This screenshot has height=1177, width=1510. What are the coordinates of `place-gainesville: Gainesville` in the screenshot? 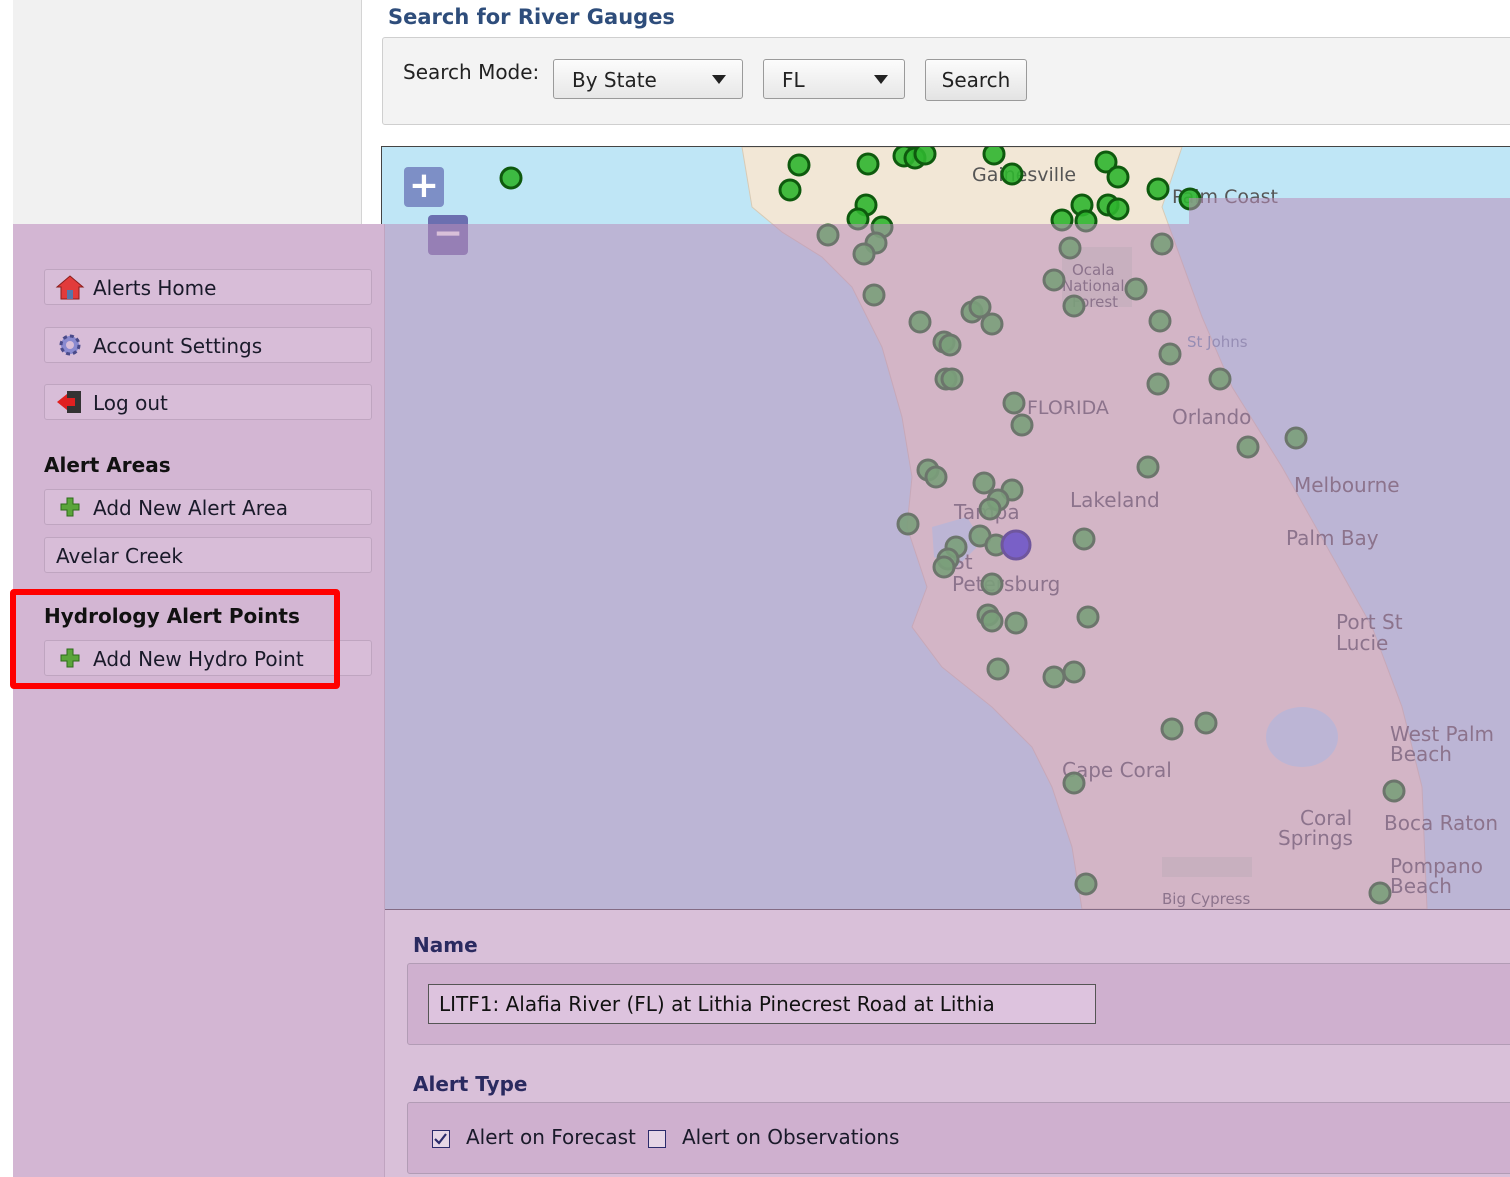 It's located at (1024, 175).